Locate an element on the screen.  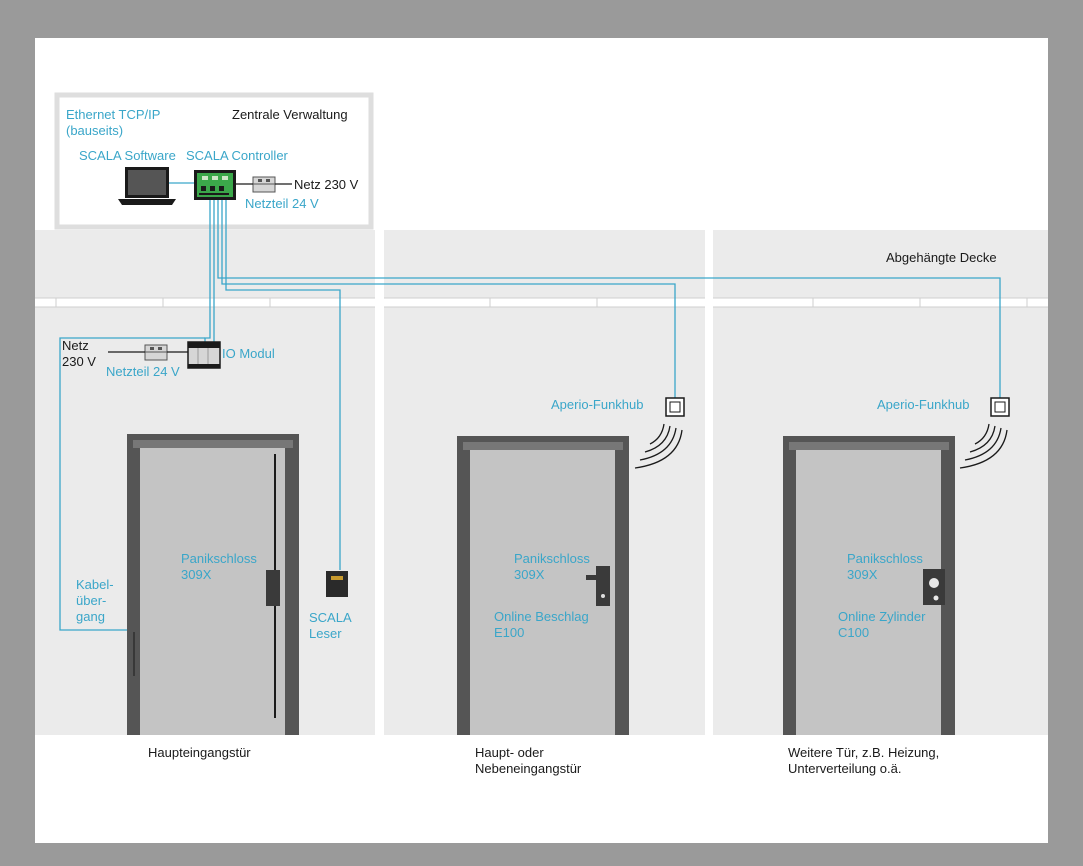
fitting-label-1: Online Beschlag is located at coordinates (541, 616).